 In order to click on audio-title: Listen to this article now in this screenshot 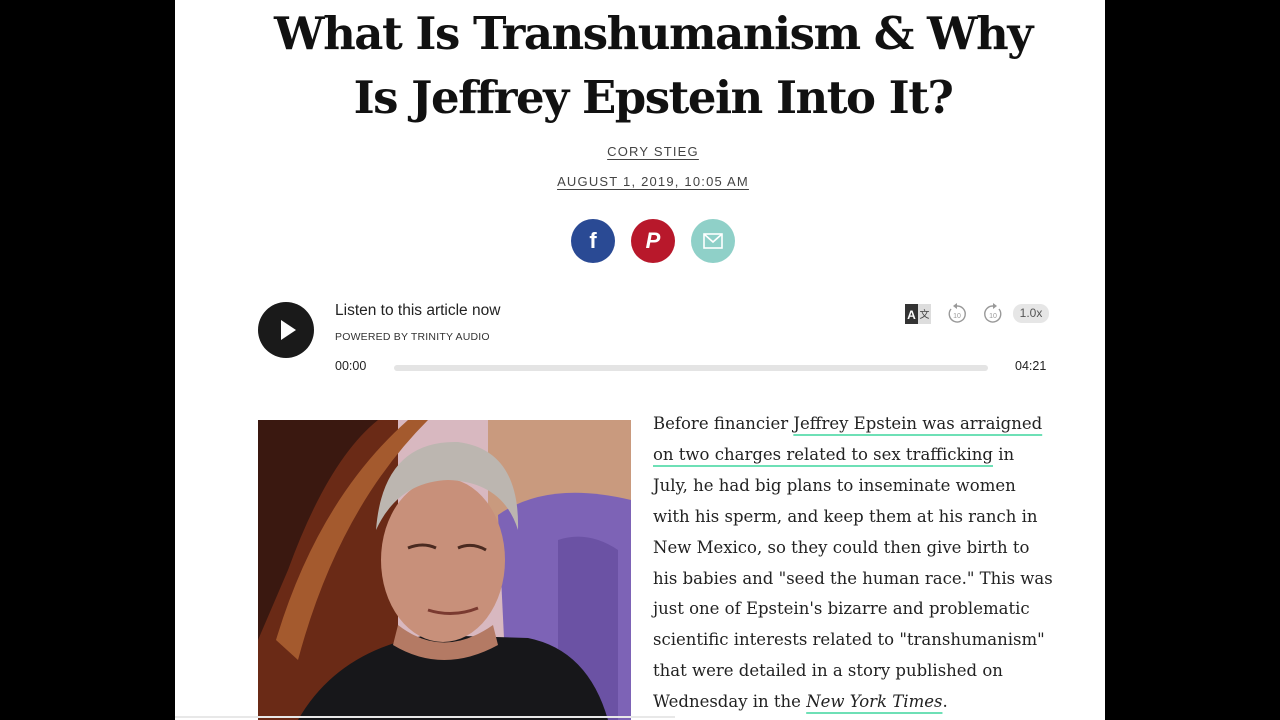, I will do `click(418, 310)`.